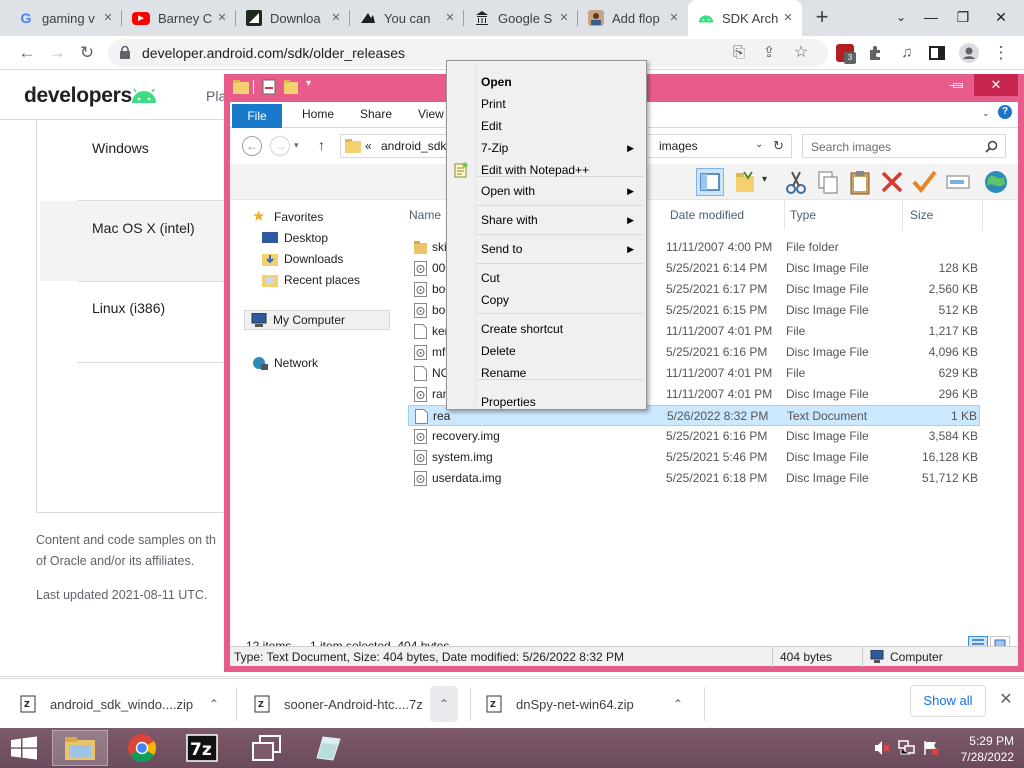 The width and height of the screenshot is (1024, 768). I want to click on taskbar-windows-switcher, so click(266, 748).